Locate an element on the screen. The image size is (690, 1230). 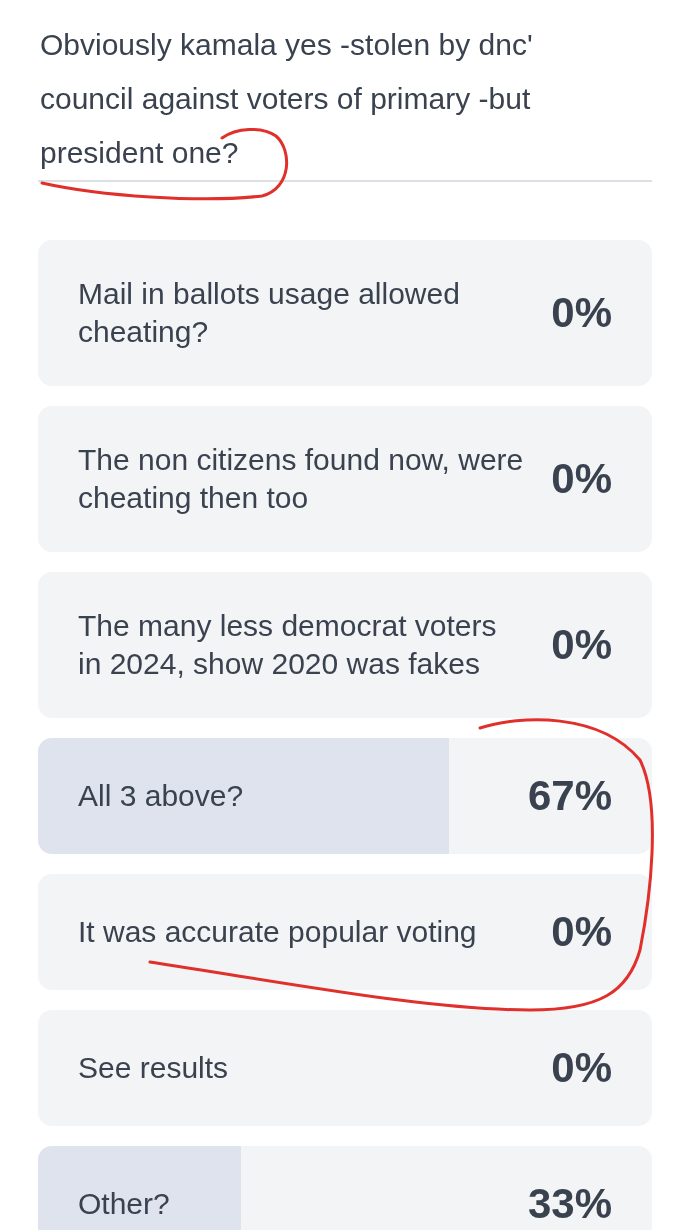
poll-option: It was accurate popular voting 0% is located at coordinates (345, 932).